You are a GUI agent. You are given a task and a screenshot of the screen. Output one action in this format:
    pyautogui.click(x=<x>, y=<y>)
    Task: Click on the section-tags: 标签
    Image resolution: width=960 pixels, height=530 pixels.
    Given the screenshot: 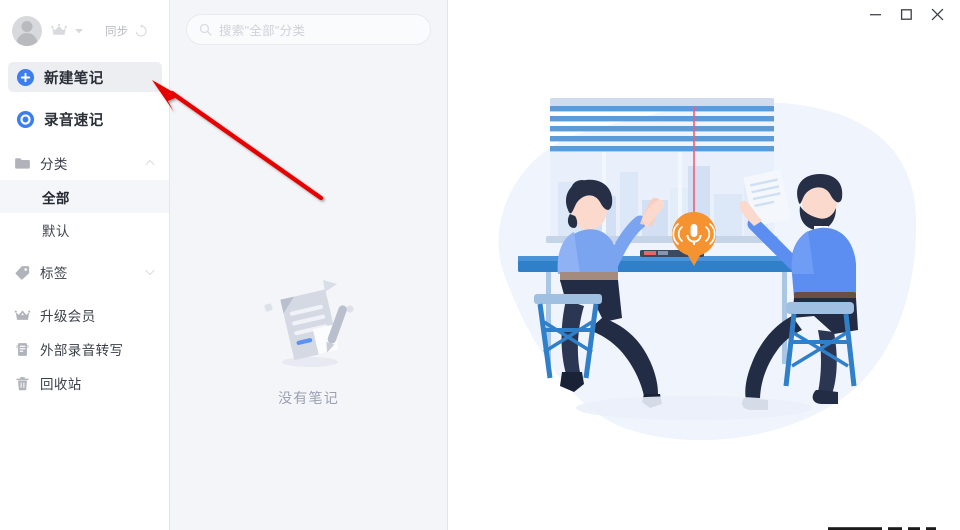 What is the action you would take?
    pyautogui.click(x=85, y=272)
    